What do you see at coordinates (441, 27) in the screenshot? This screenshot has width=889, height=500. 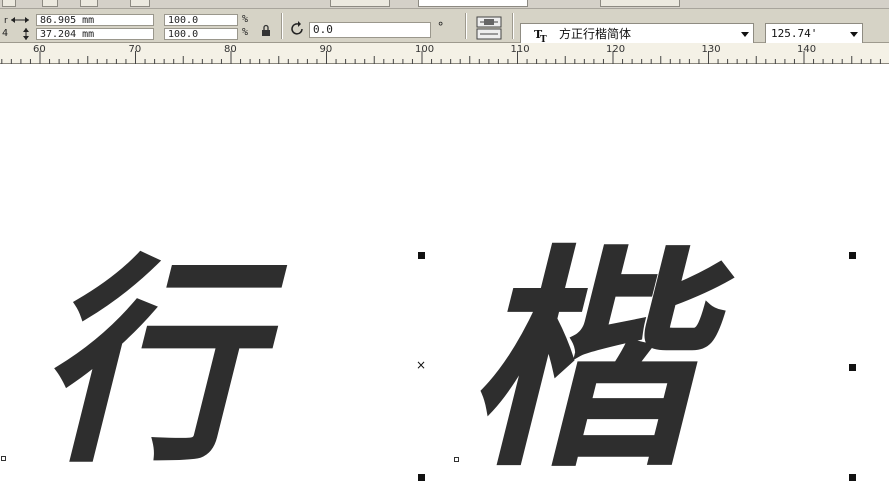 I see `degree-unit: °` at bounding box center [441, 27].